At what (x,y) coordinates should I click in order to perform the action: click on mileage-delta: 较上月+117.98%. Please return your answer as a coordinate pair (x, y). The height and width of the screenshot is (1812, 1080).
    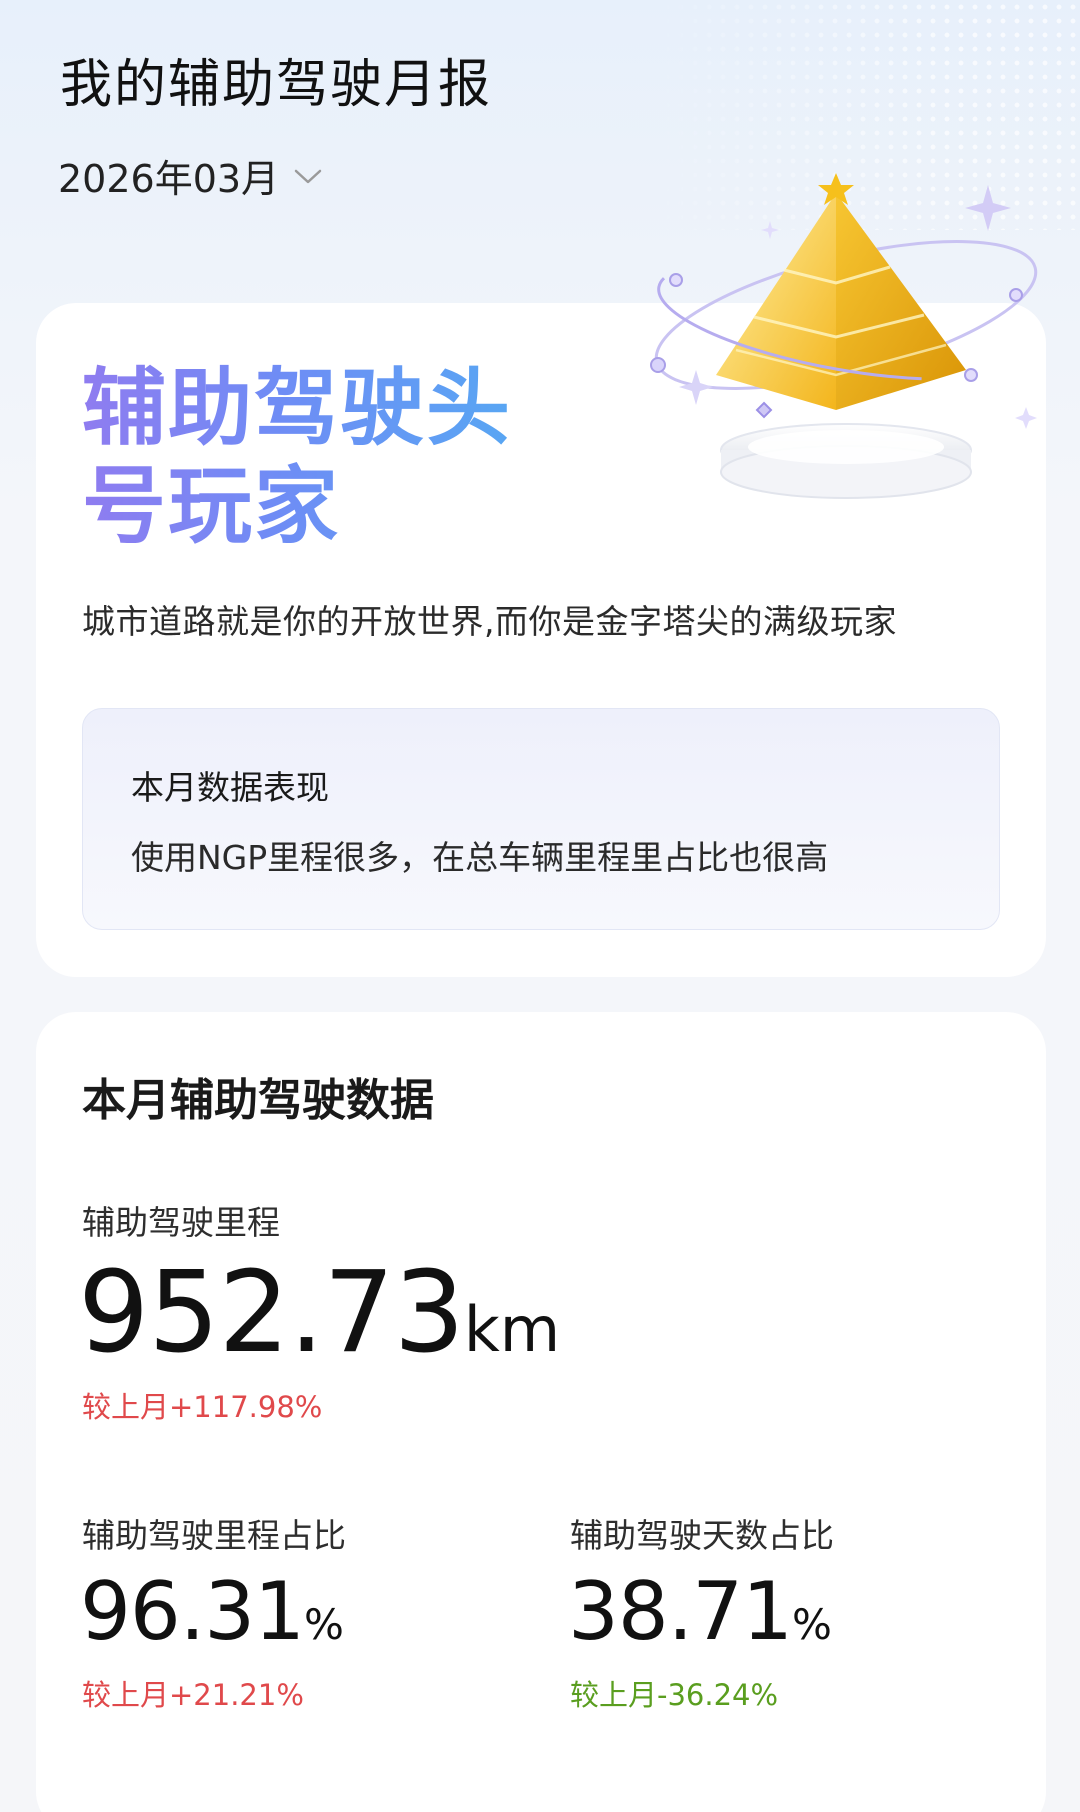
    Looking at the image, I should click on (202, 1407).